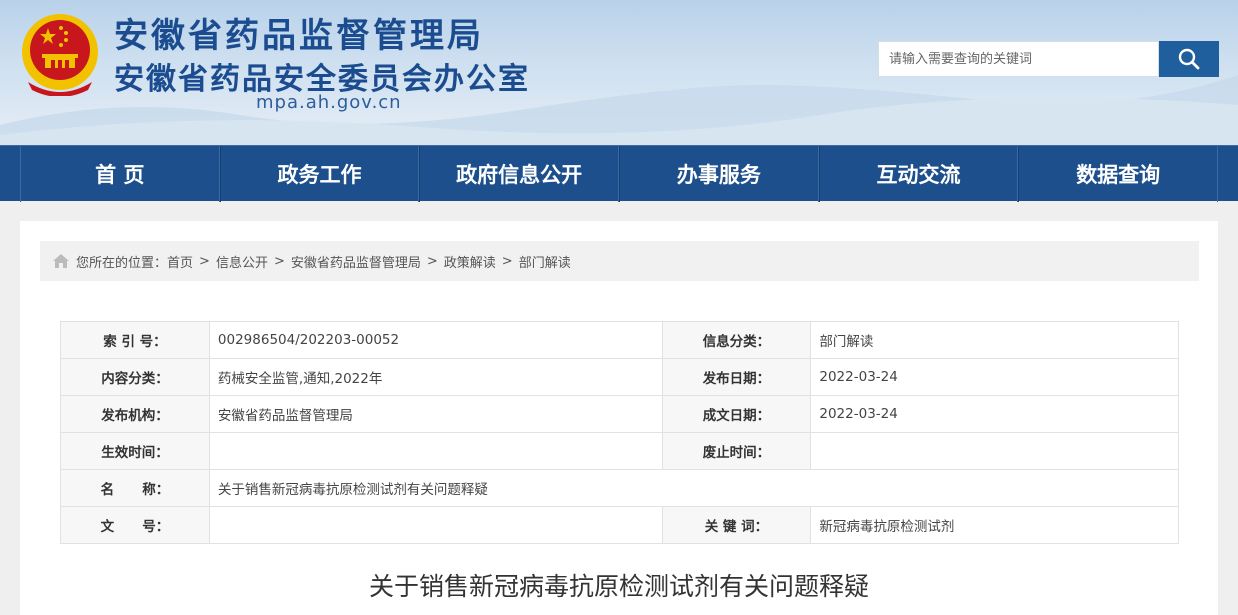 This screenshot has height=615, width=1238. Describe the element at coordinates (180, 261) in the screenshot. I see `breadcrumb-home: 首页` at that location.